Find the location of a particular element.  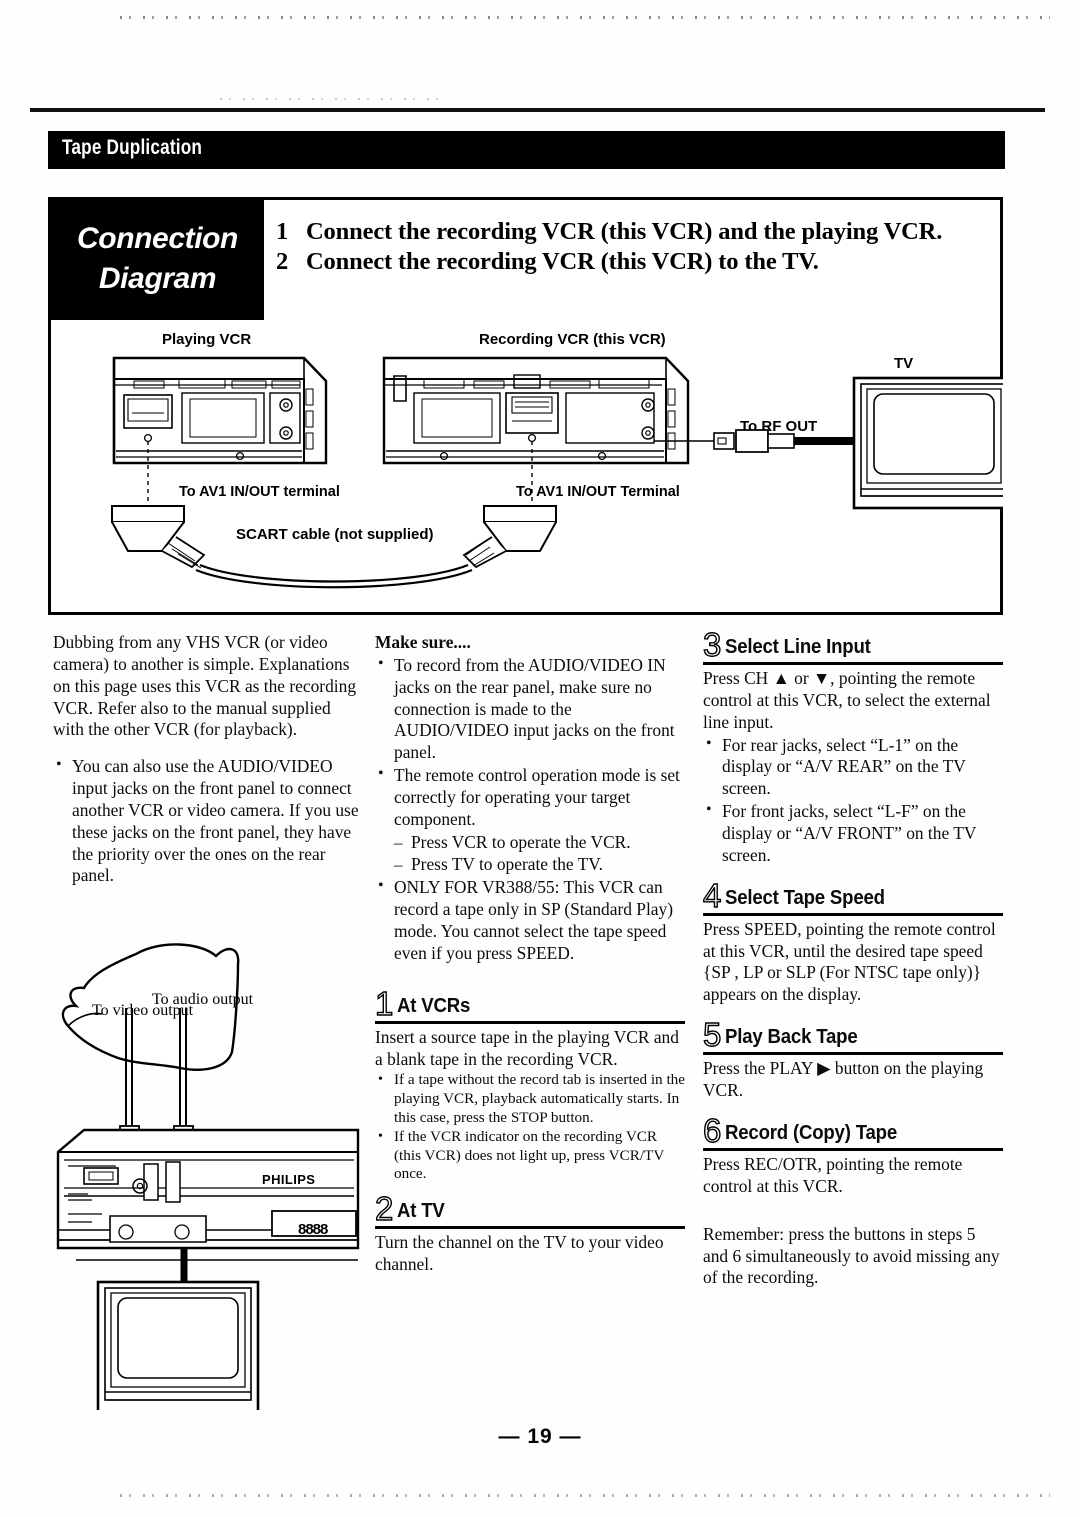

label-philips-brand: PHILIPS is located at coordinates (289, 1179).